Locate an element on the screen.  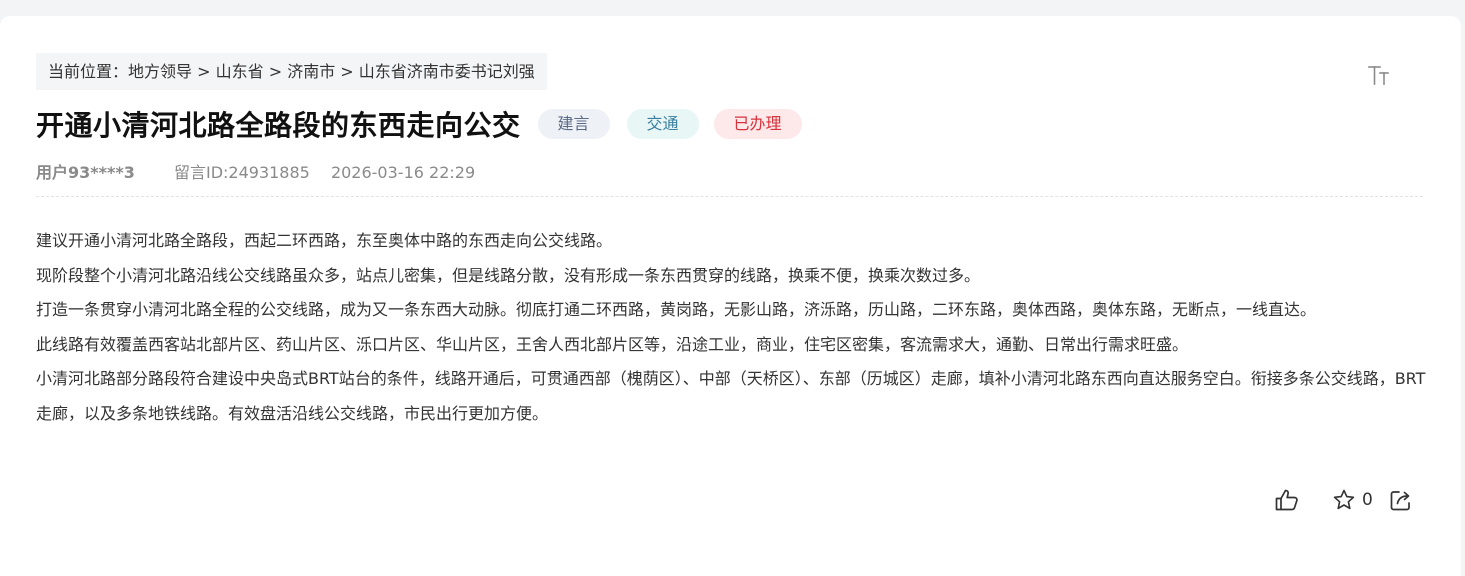
breadcrumb-link-city: 济南市 is located at coordinates (311, 71).